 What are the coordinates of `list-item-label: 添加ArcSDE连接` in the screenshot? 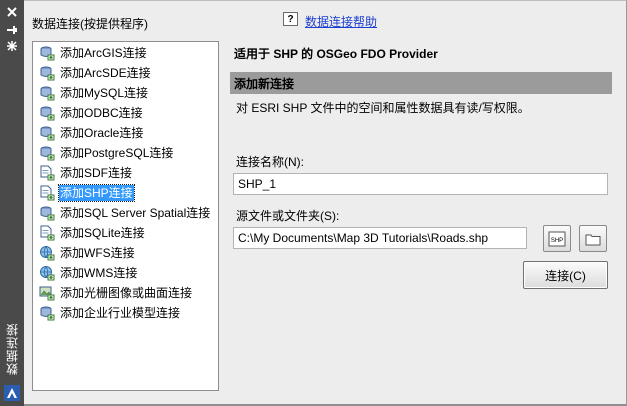 It's located at (105, 73).